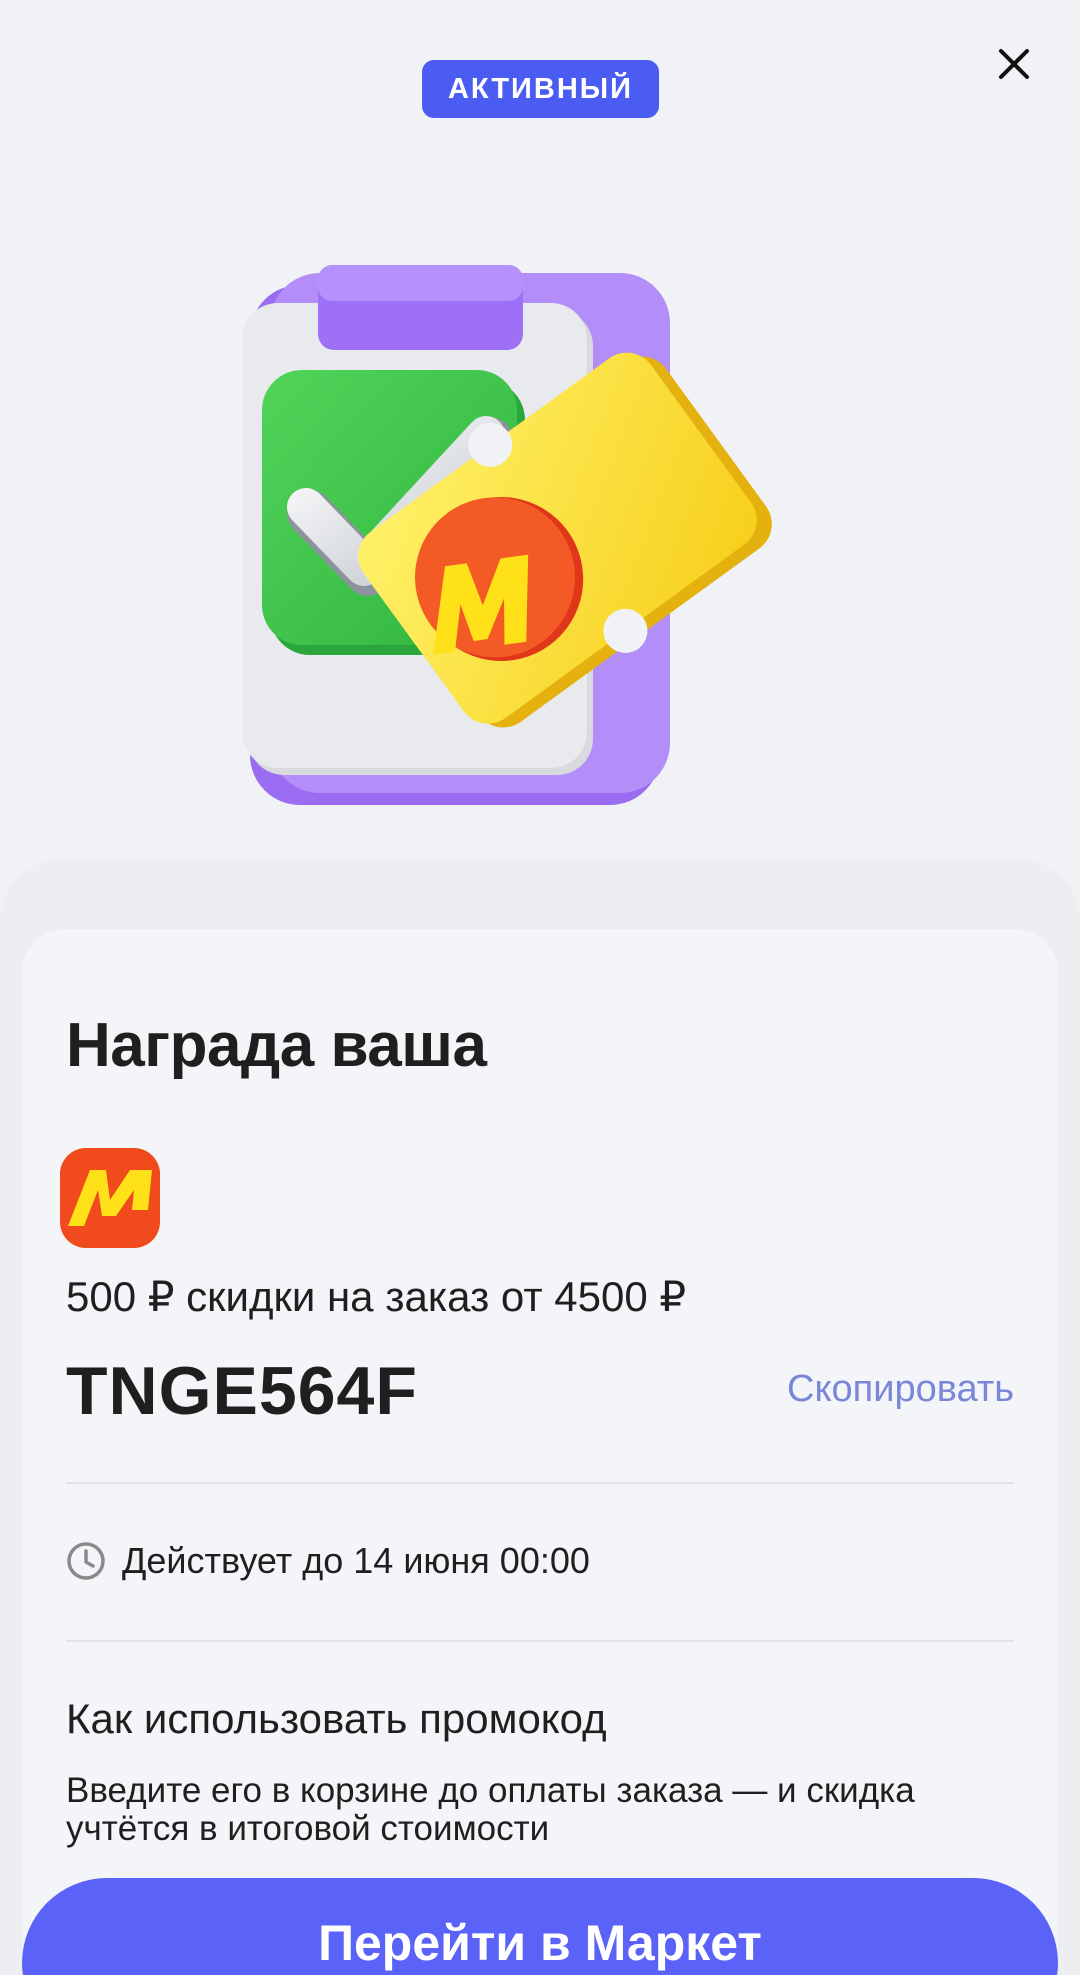  Describe the element at coordinates (336, 1718) in the screenshot. I see `howto-title: Как использовать промокод` at that location.